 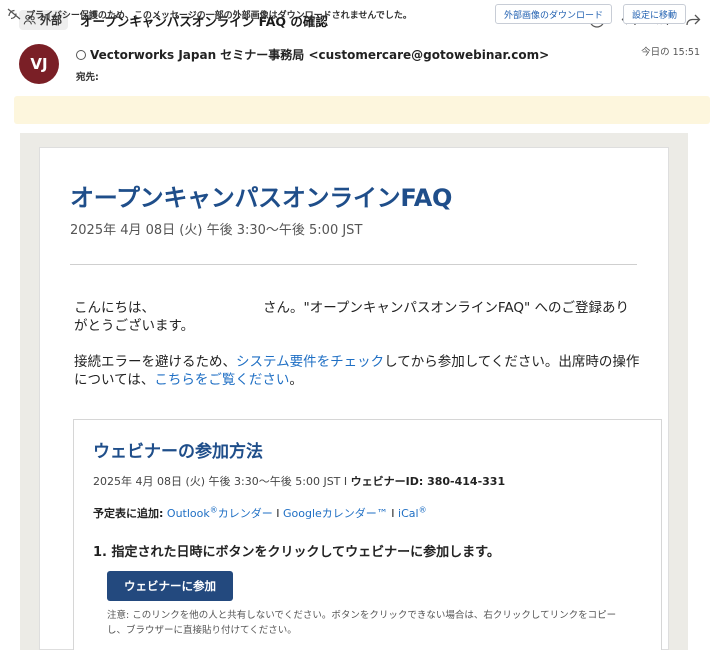 I want to click on received-time: 今日の 15:51, so click(x=670, y=52).